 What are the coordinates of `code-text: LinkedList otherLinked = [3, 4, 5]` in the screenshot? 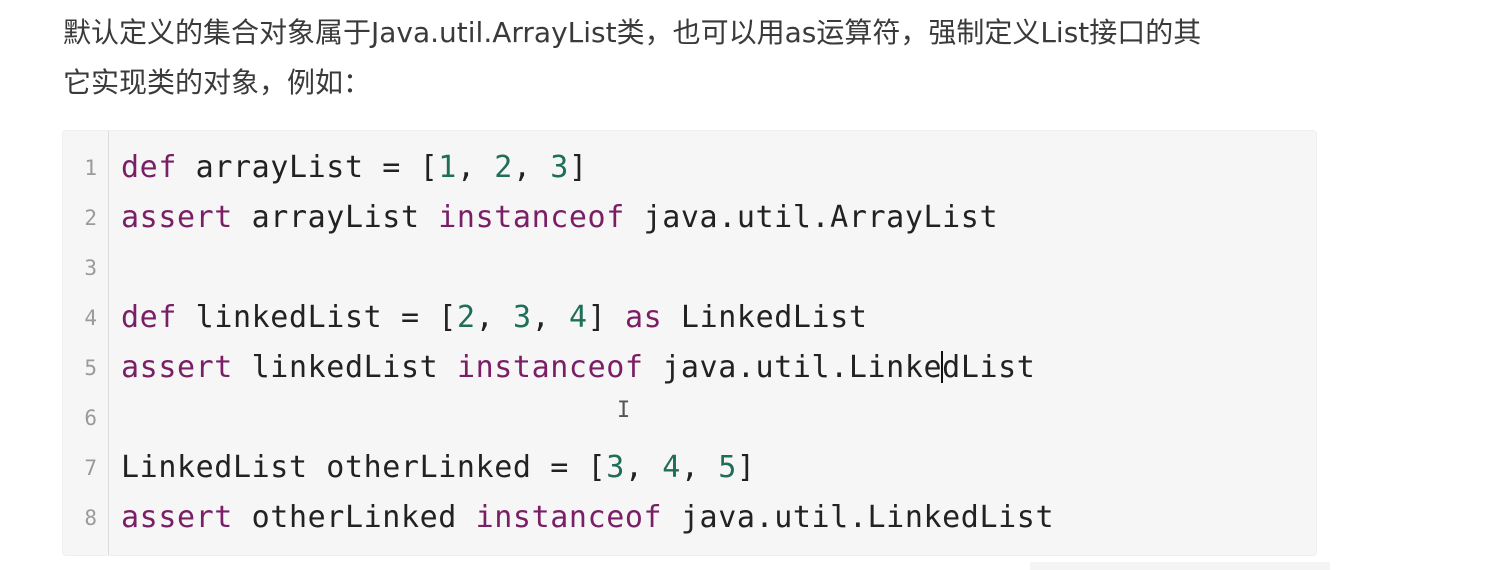 It's located at (438, 468).